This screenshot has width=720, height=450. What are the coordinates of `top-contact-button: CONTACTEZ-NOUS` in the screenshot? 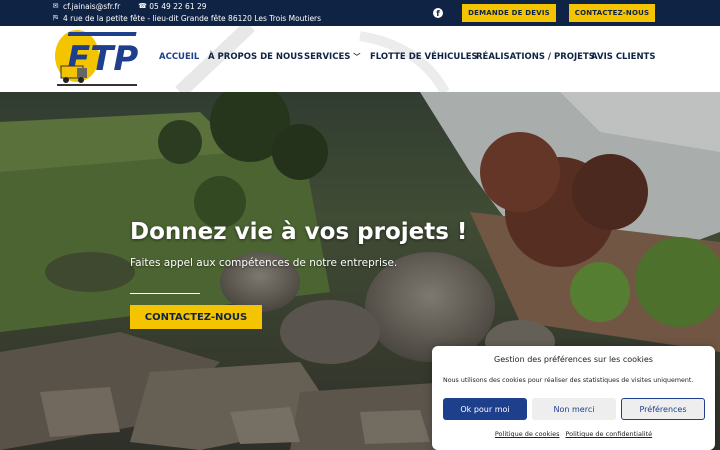 It's located at (612, 13).